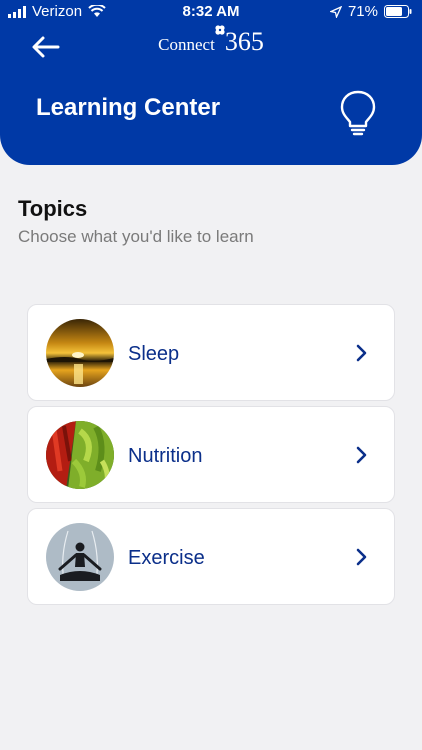 The width and height of the screenshot is (422, 750). What do you see at coordinates (211, 454) in the screenshot?
I see `topic-card-nutrition: Nutrition` at bounding box center [211, 454].